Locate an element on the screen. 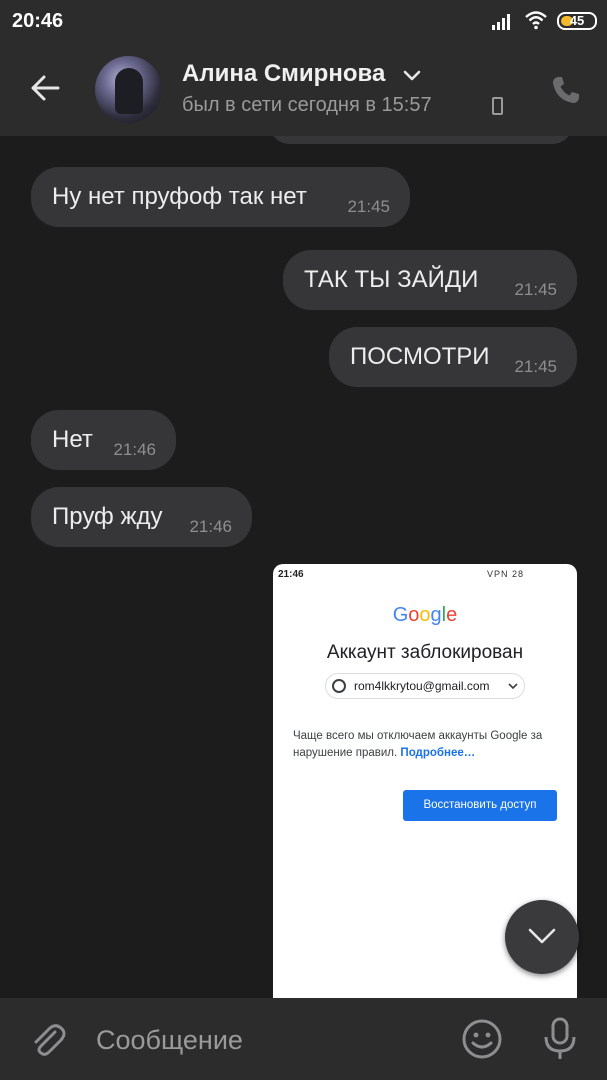 The image size is (607, 1080). message-text: Ну нет пруфоф так нет is located at coordinates (179, 196).